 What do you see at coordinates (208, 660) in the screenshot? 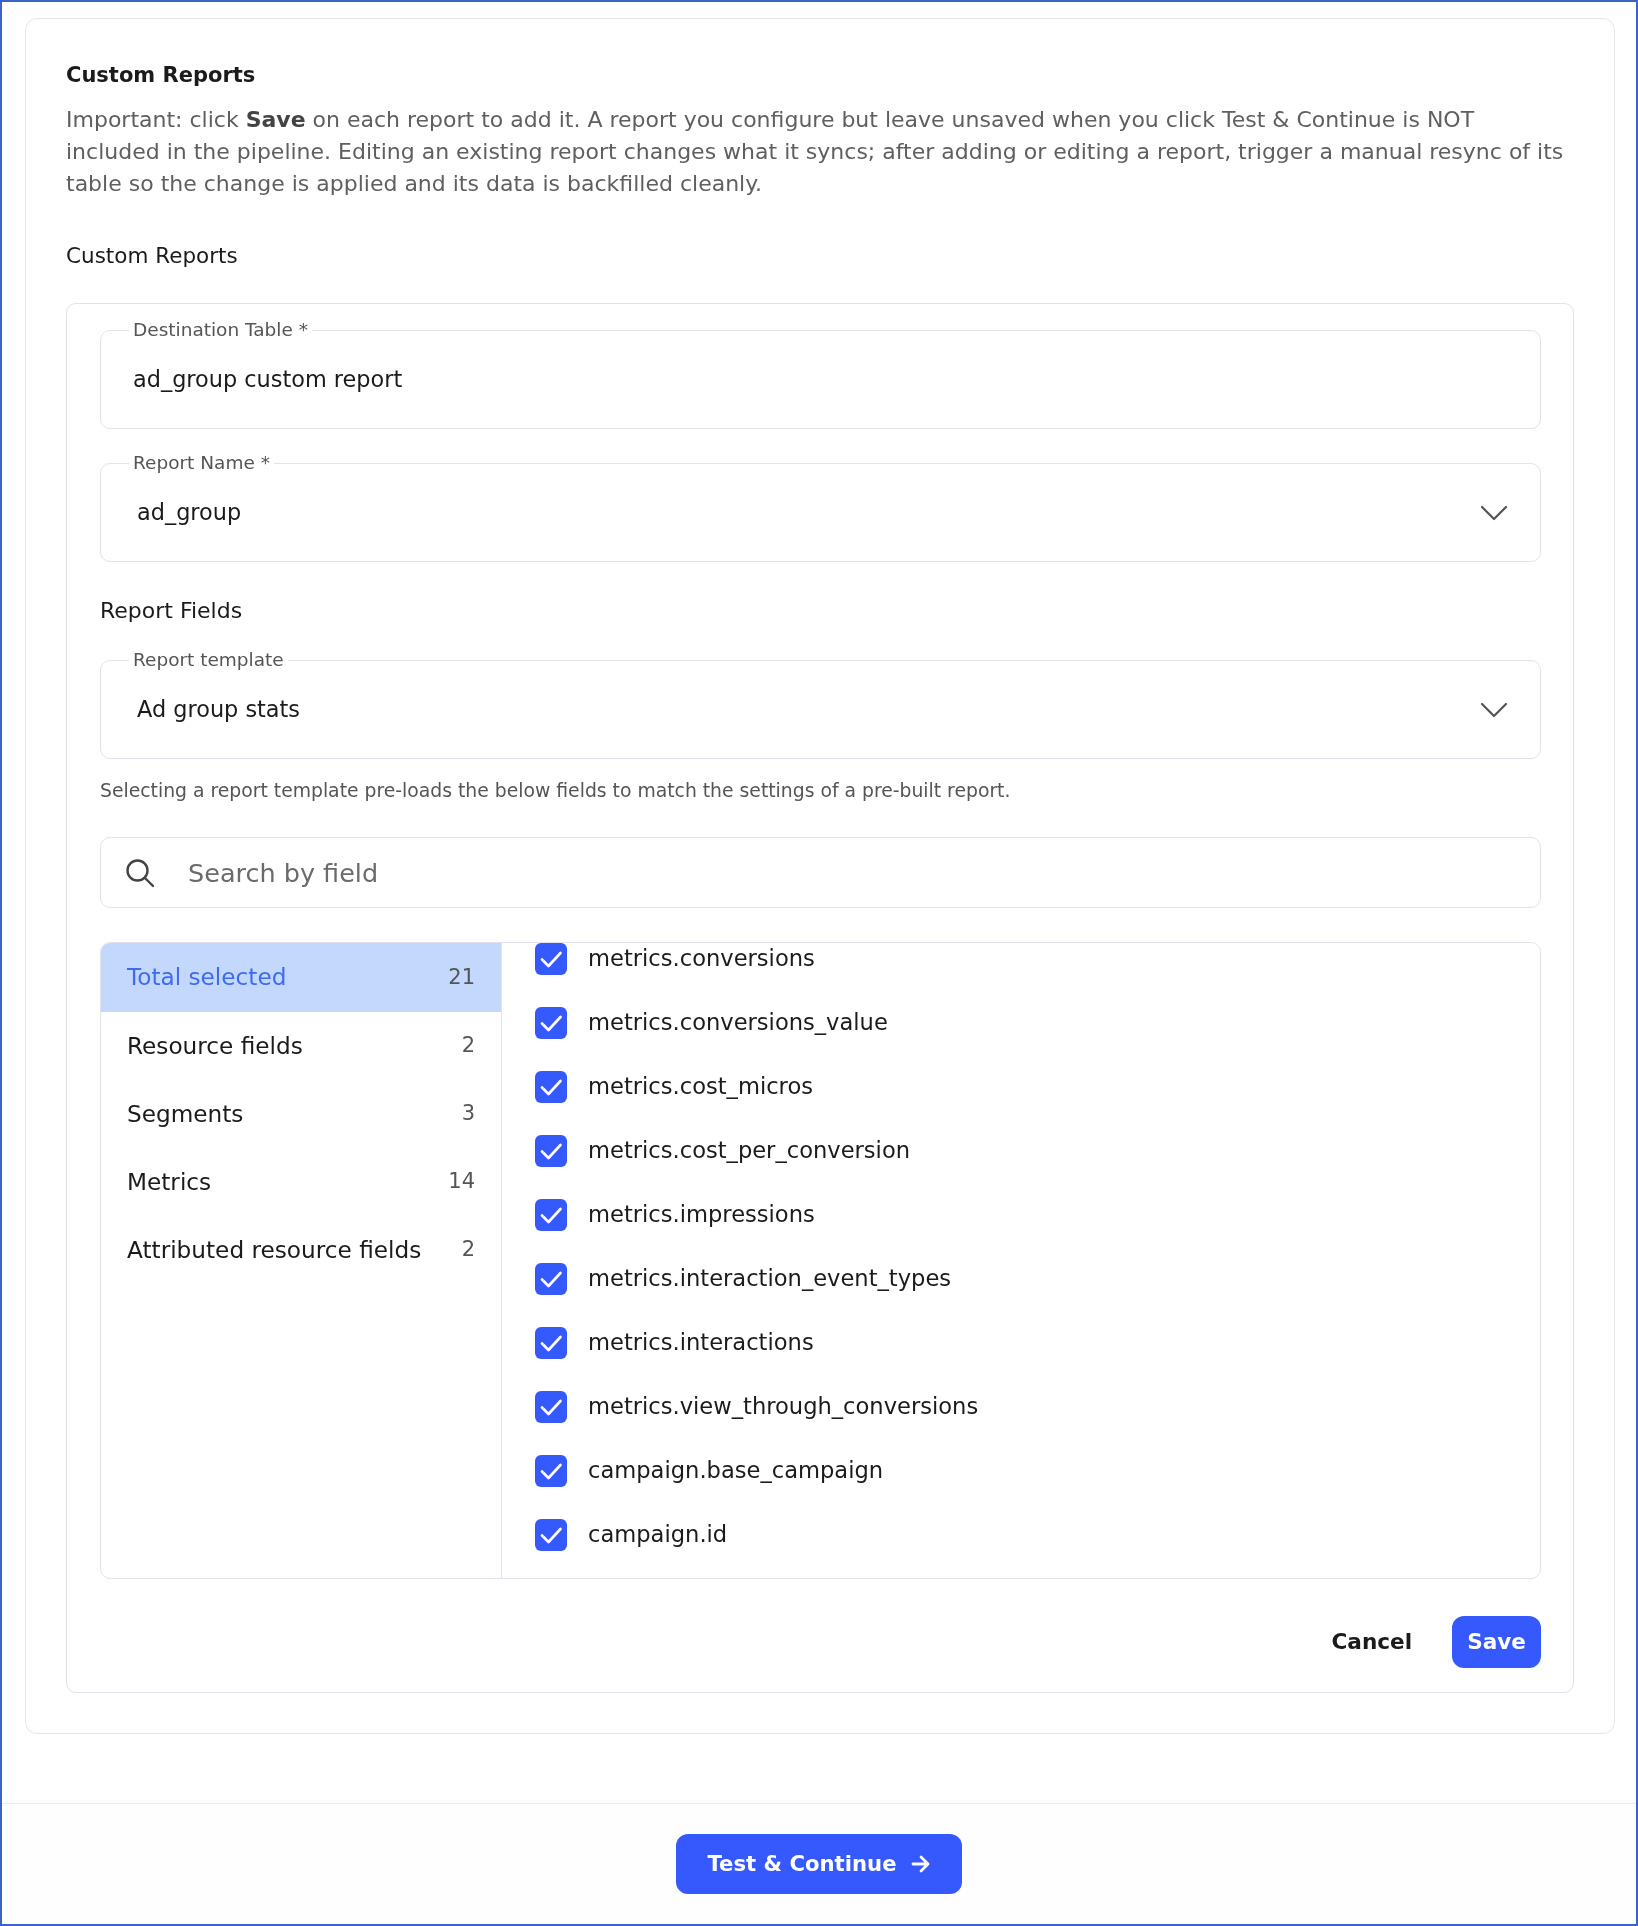
I see `field-label: Report template` at bounding box center [208, 660].